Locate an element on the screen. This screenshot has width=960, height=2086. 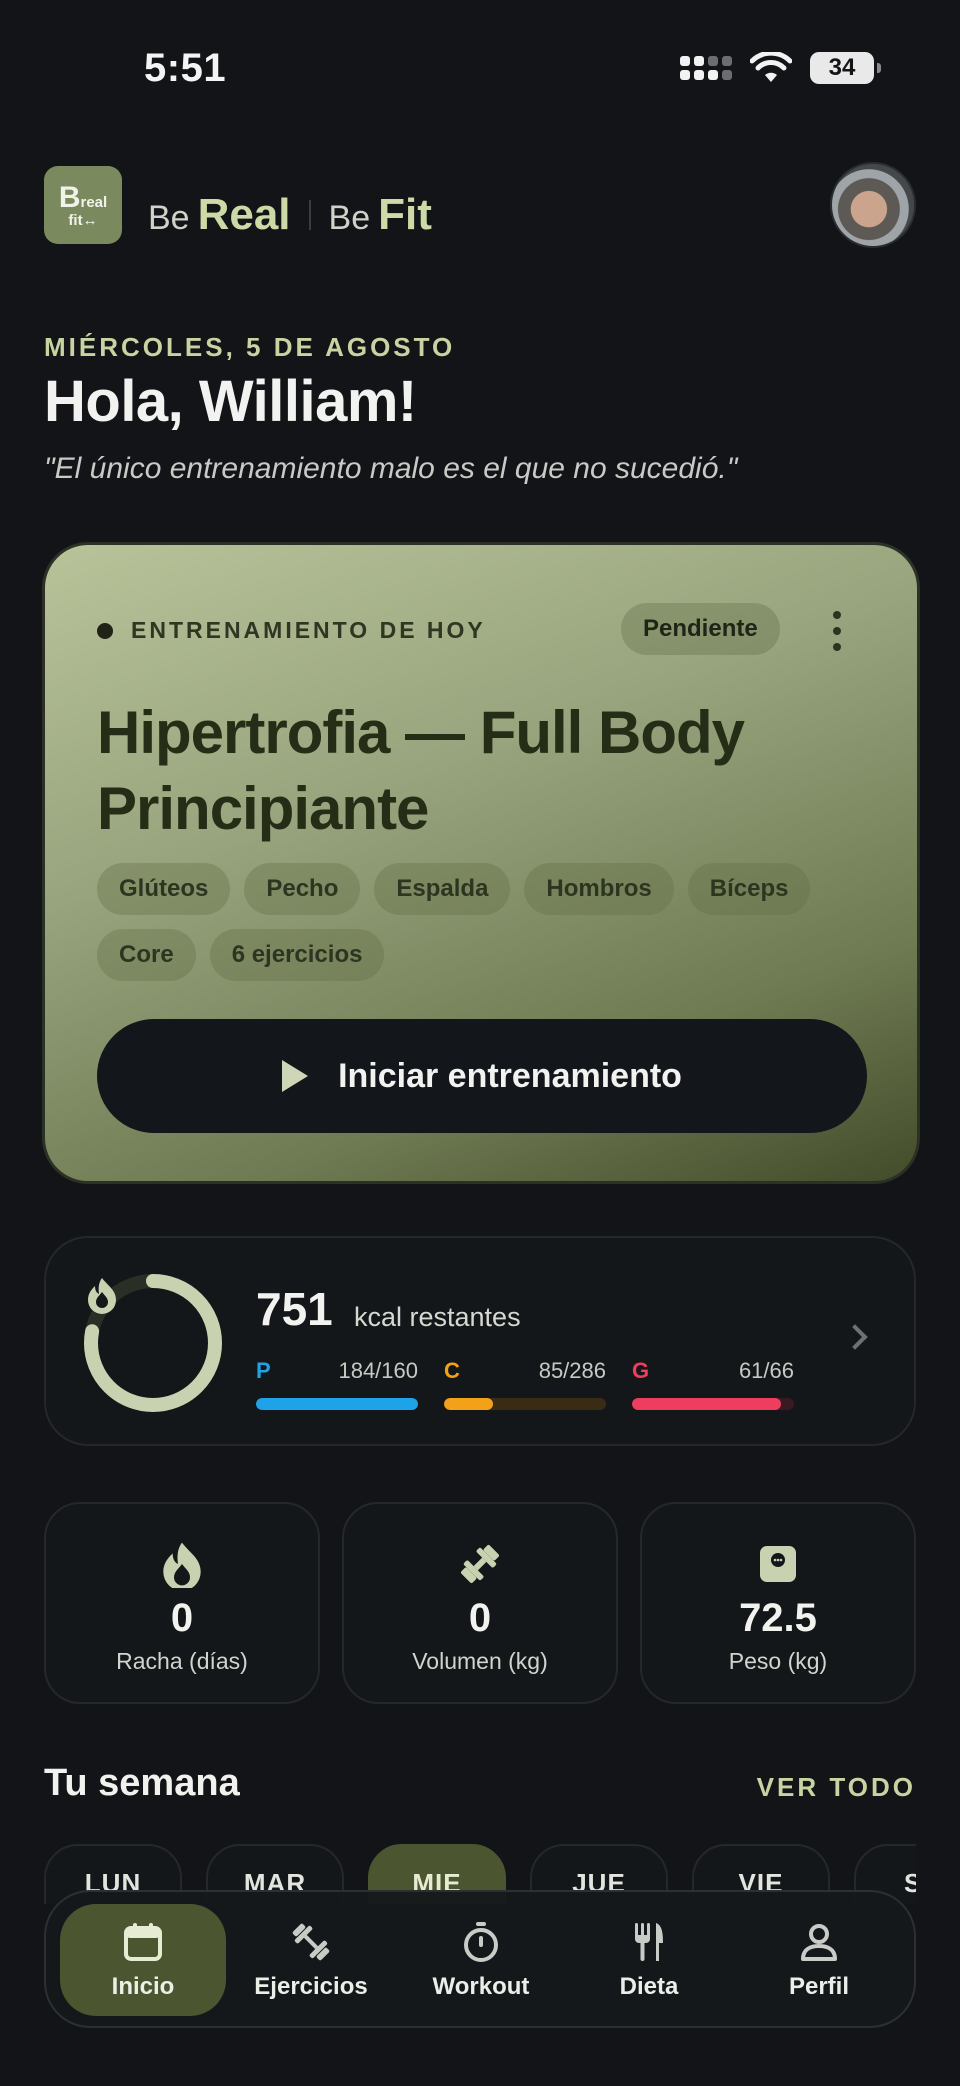
volume-value: 0 is located at coordinates (480, 1618).